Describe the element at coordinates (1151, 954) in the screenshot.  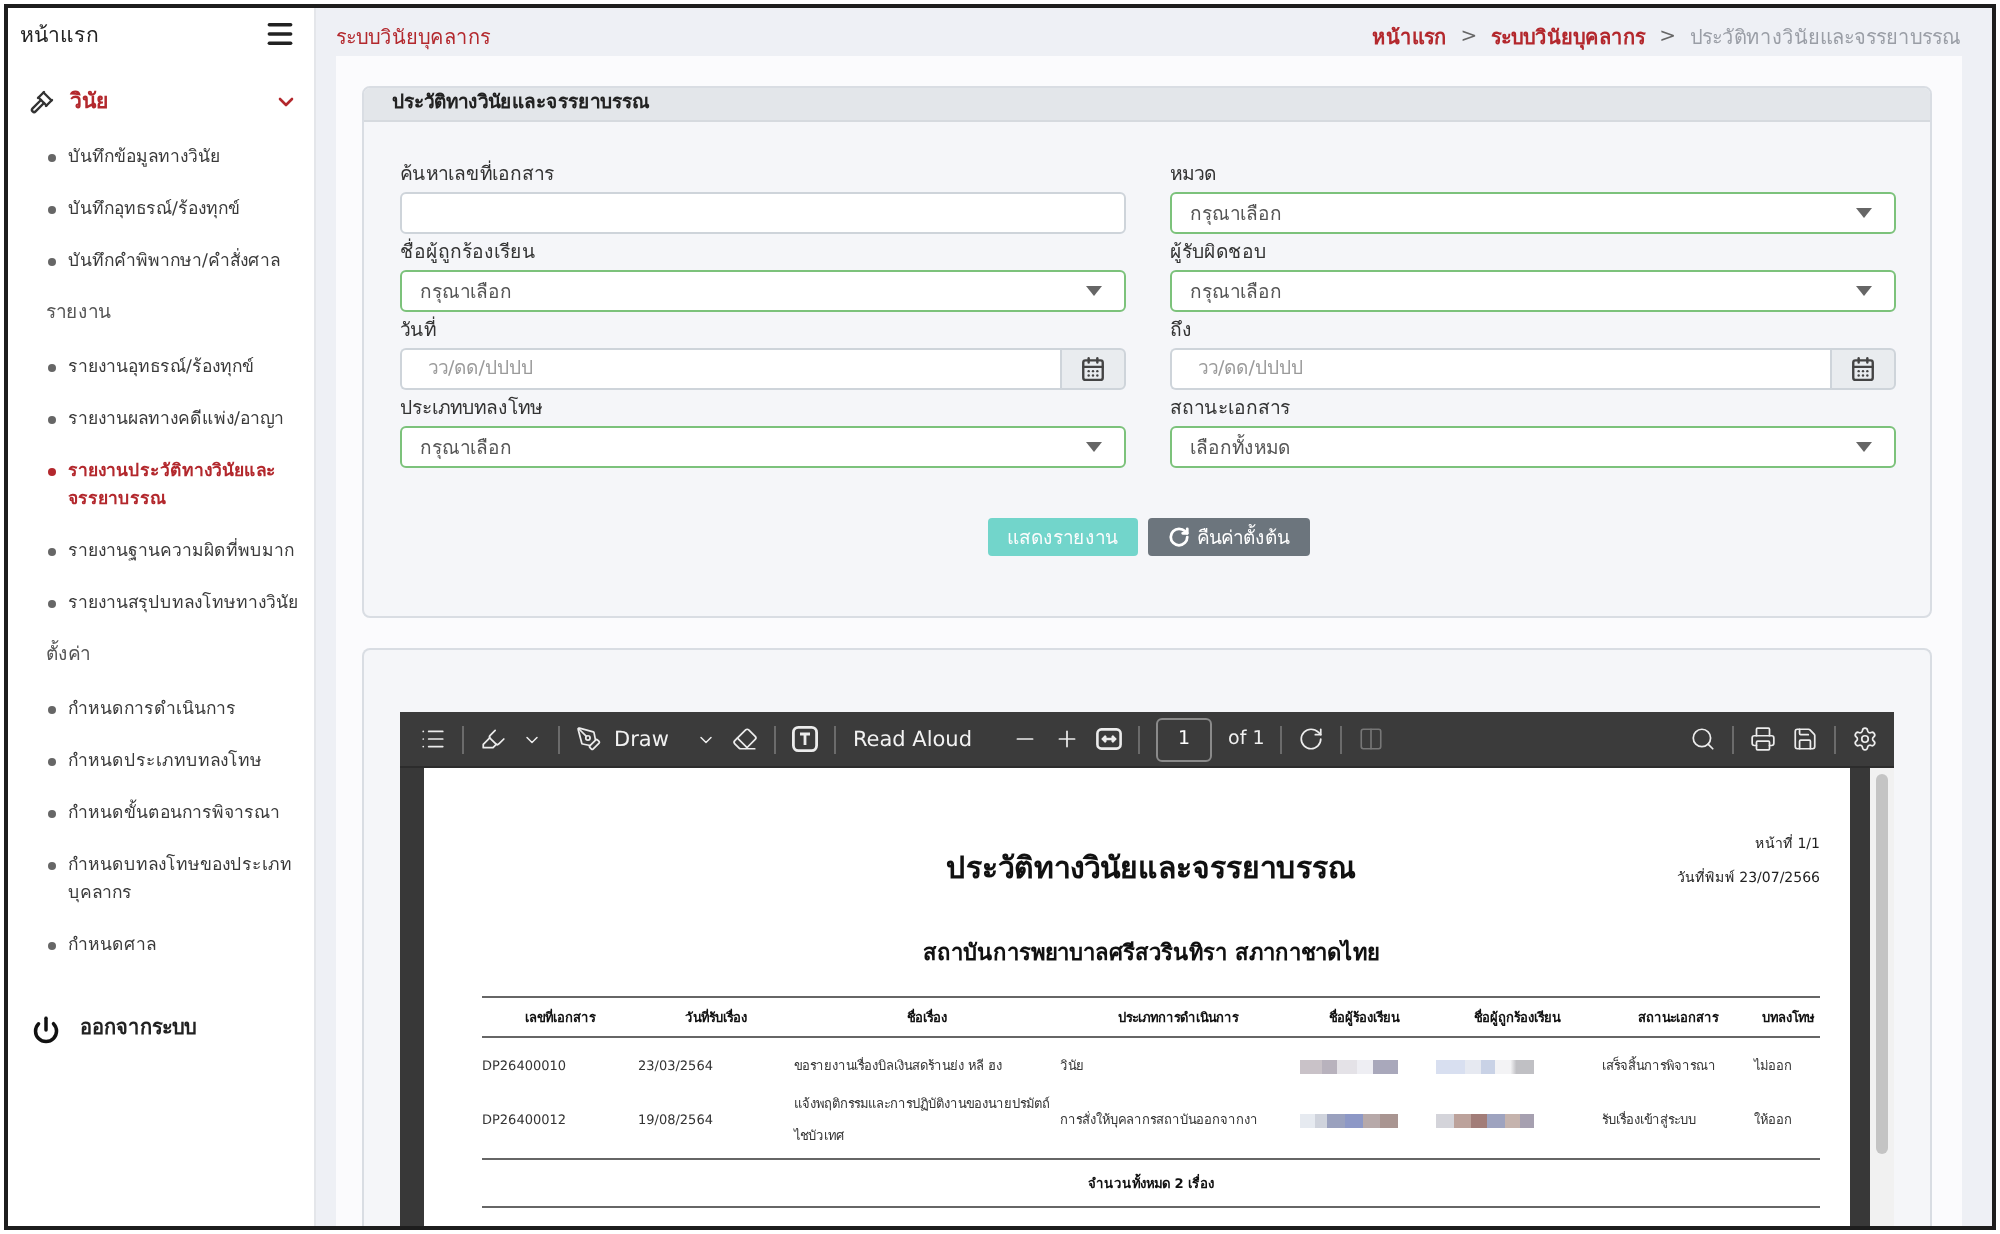
I see `document-subtitle: สถาบันการพยาบาลศรีสวรินทิรา สภากาชาดไทย` at that location.